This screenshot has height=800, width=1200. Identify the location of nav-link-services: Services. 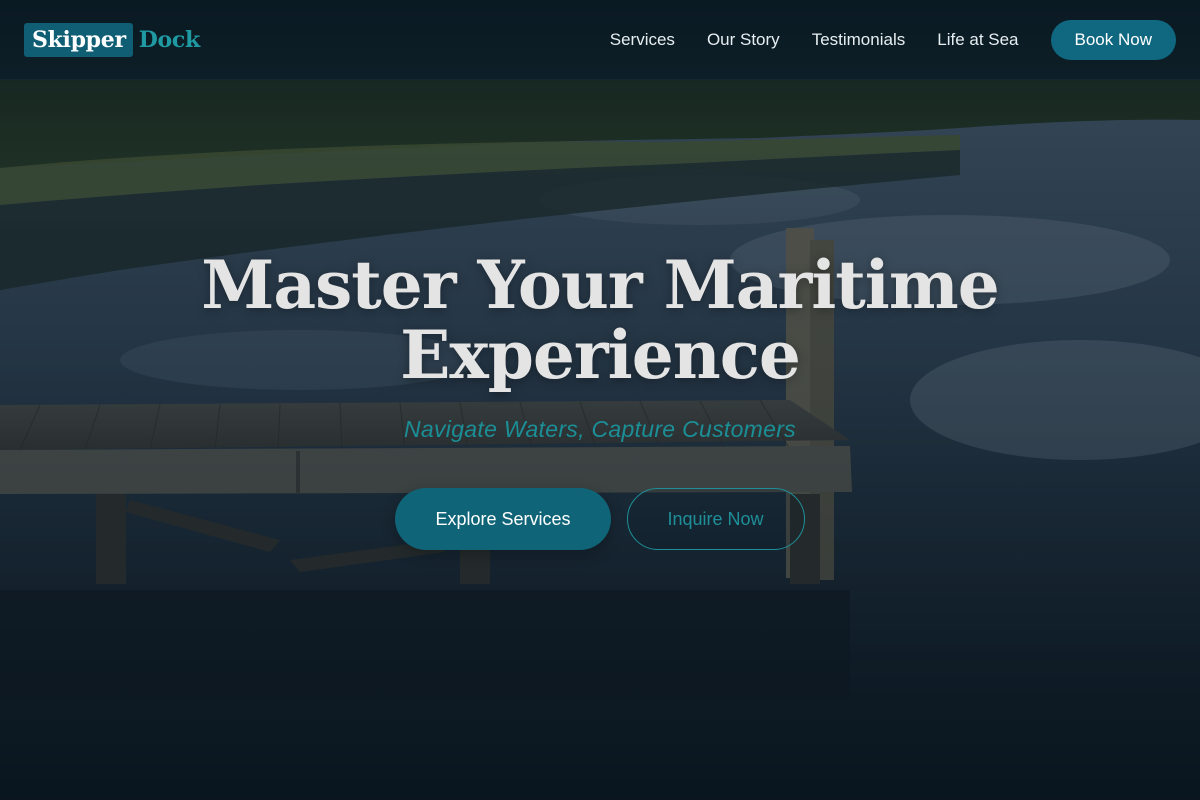
(642, 40).